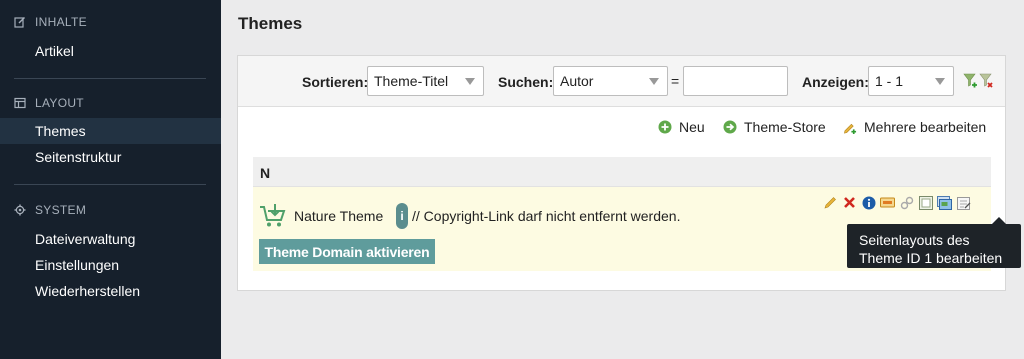  I want to click on sidebar-section-title: LAYOUT, so click(59, 103).